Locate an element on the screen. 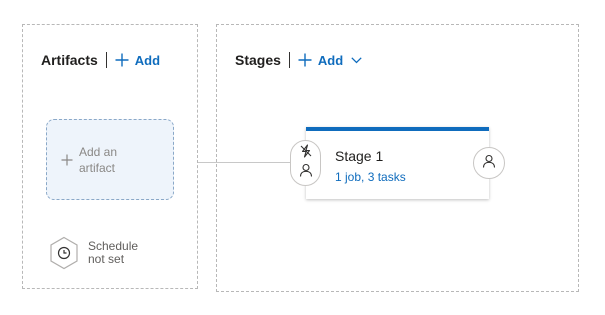 The width and height of the screenshot is (605, 315). pre-deployment-conditions is located at coordinates (305, 163).